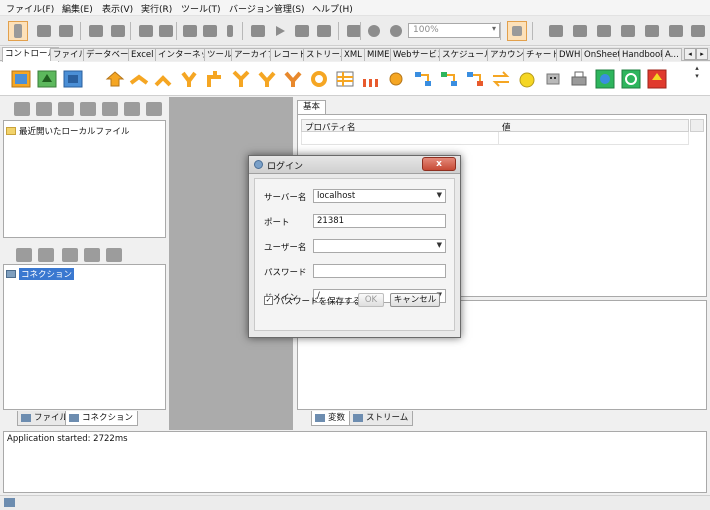 The image size is (710, 510). What do you see at coordinates (293, 79) in the screenshot?
I see `router-icon` at bounding box center [293, 79].